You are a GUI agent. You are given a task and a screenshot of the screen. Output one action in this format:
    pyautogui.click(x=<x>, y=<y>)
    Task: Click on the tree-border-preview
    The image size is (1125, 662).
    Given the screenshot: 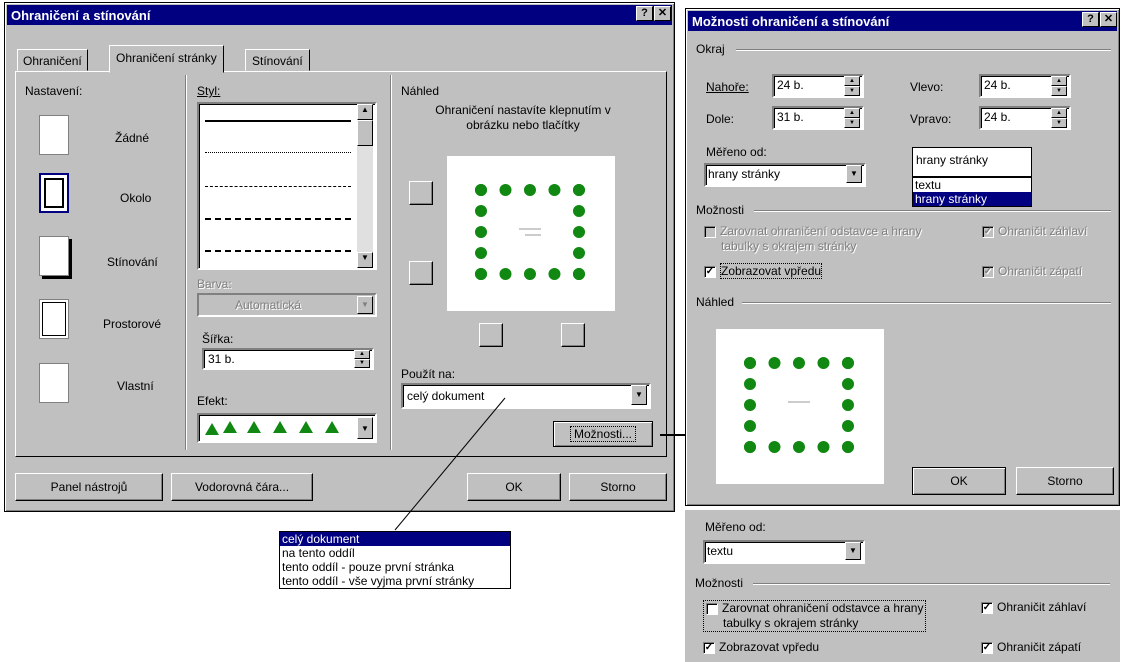 What is the action you would take?
    pyautogui.click(x=799, y=405)
    